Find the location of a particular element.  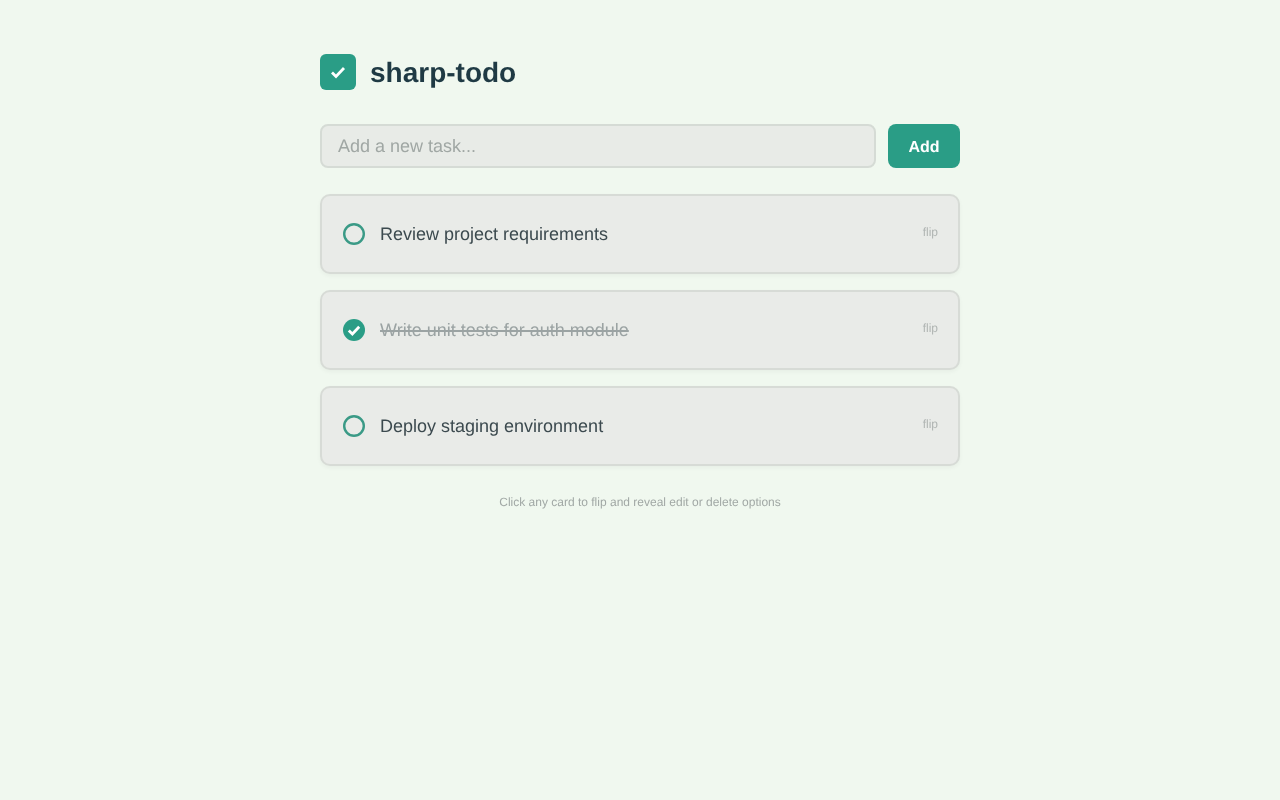

logo-icon is located at coordinates (338, 72).